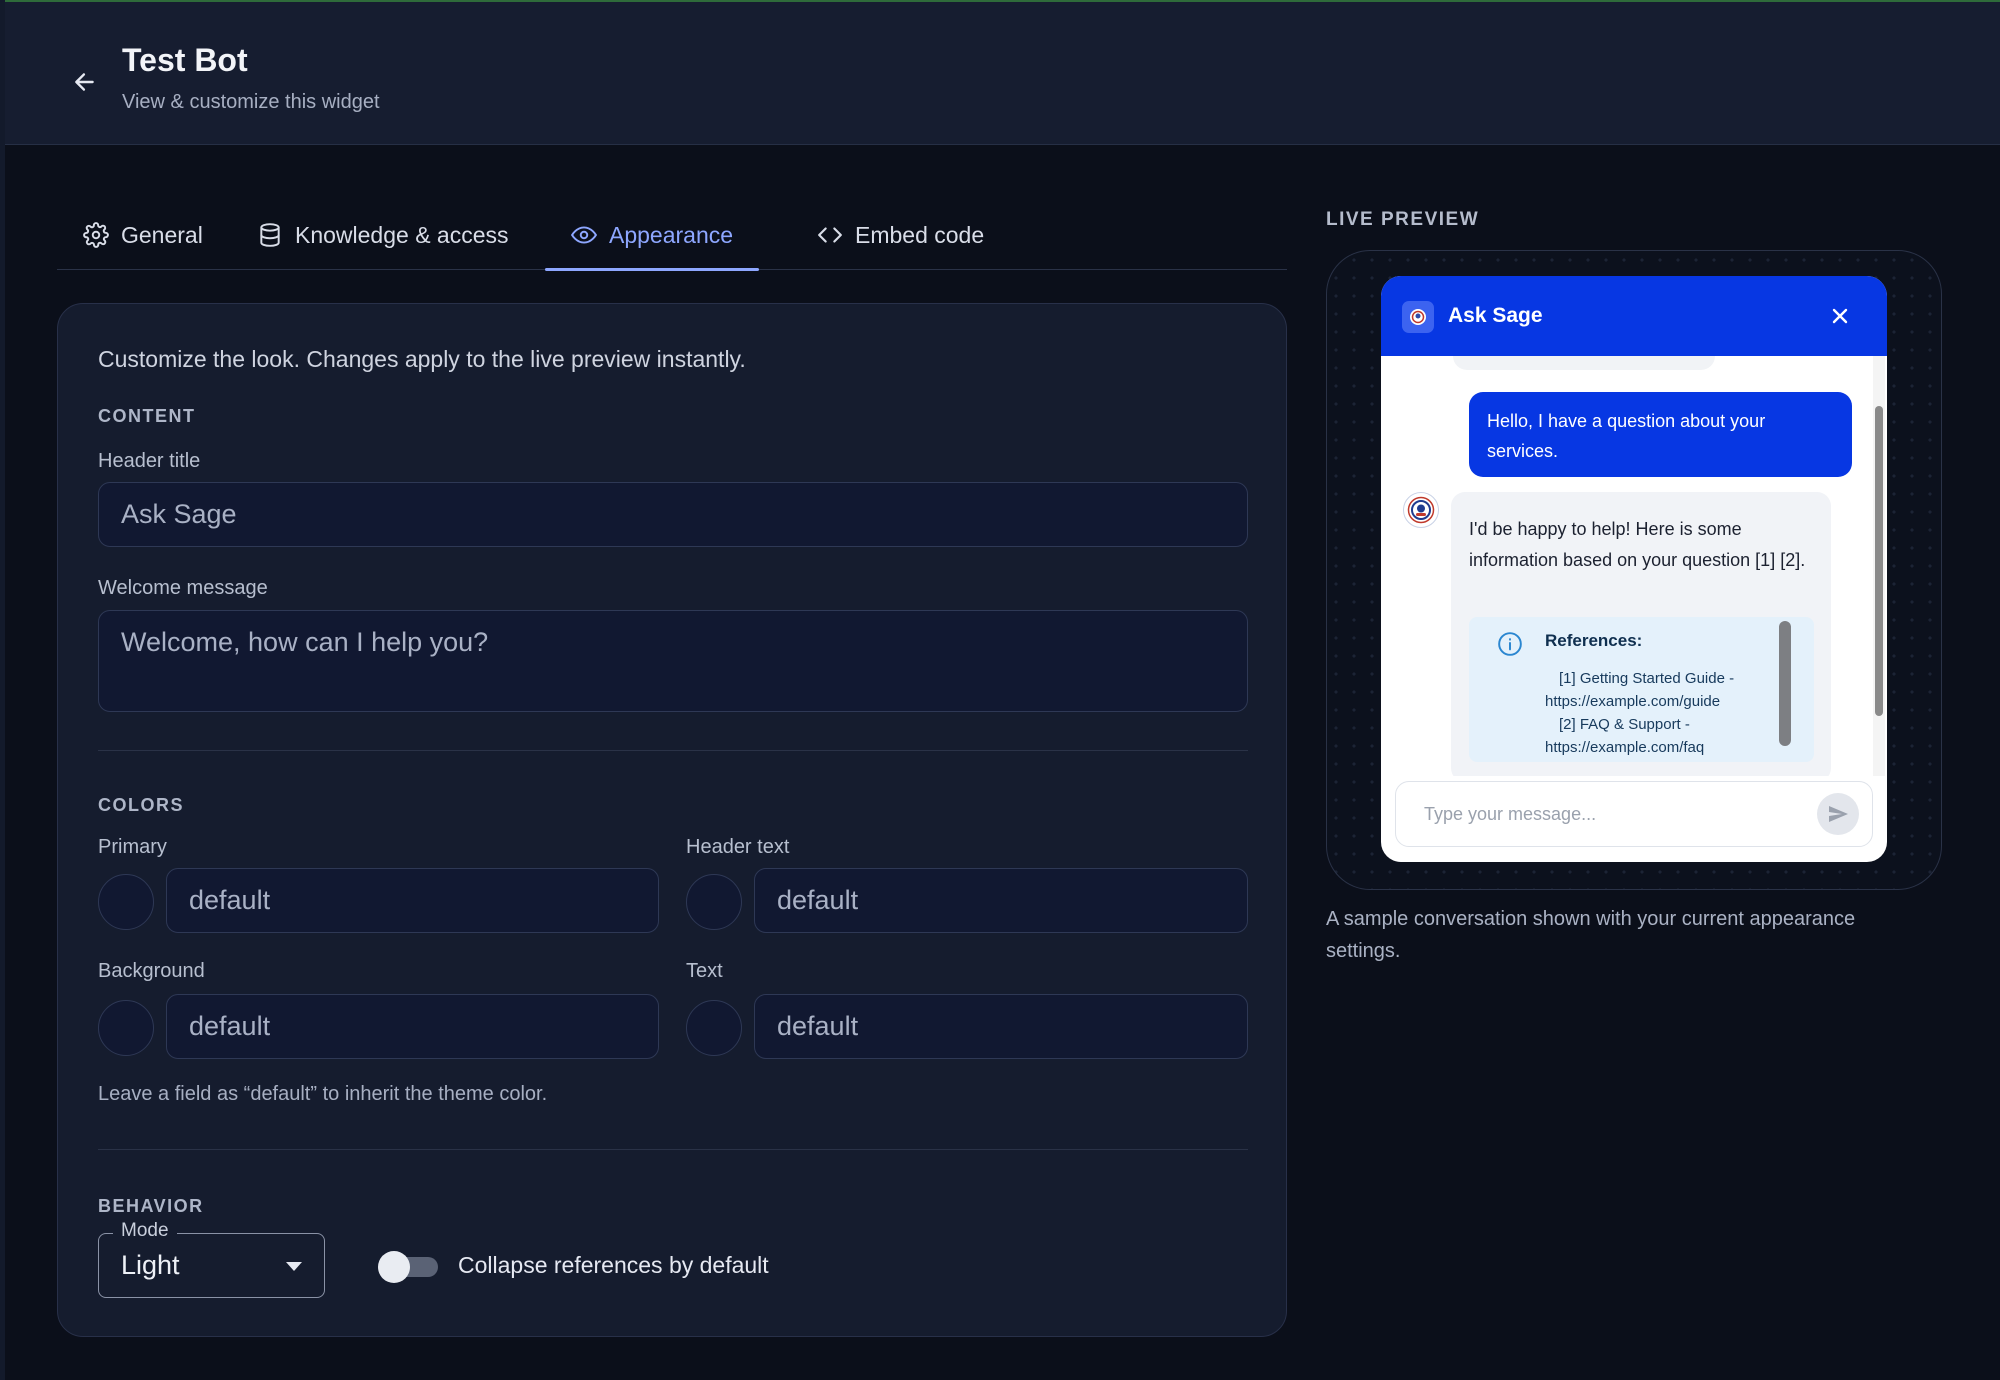  Describe the element at coordinates (183, 588) in the screenshot. I see `welcome-message-label: Welcome message` at that location.